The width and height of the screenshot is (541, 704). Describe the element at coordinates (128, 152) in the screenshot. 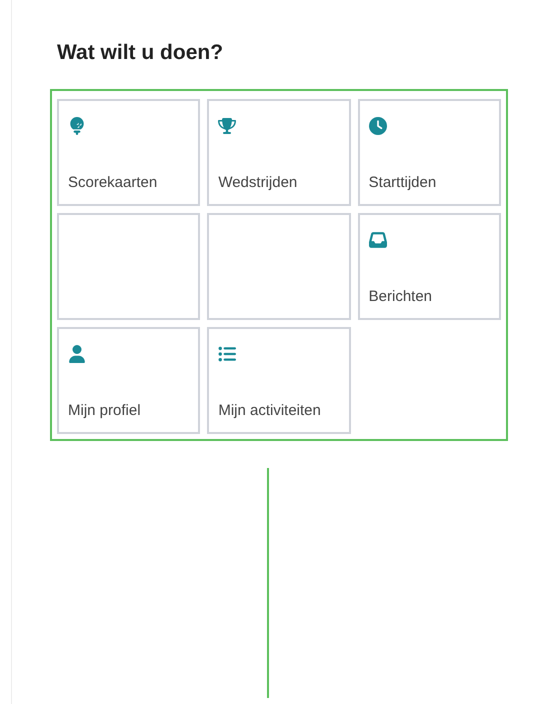

I see `menu-tile: Scorekaarten` at that location.